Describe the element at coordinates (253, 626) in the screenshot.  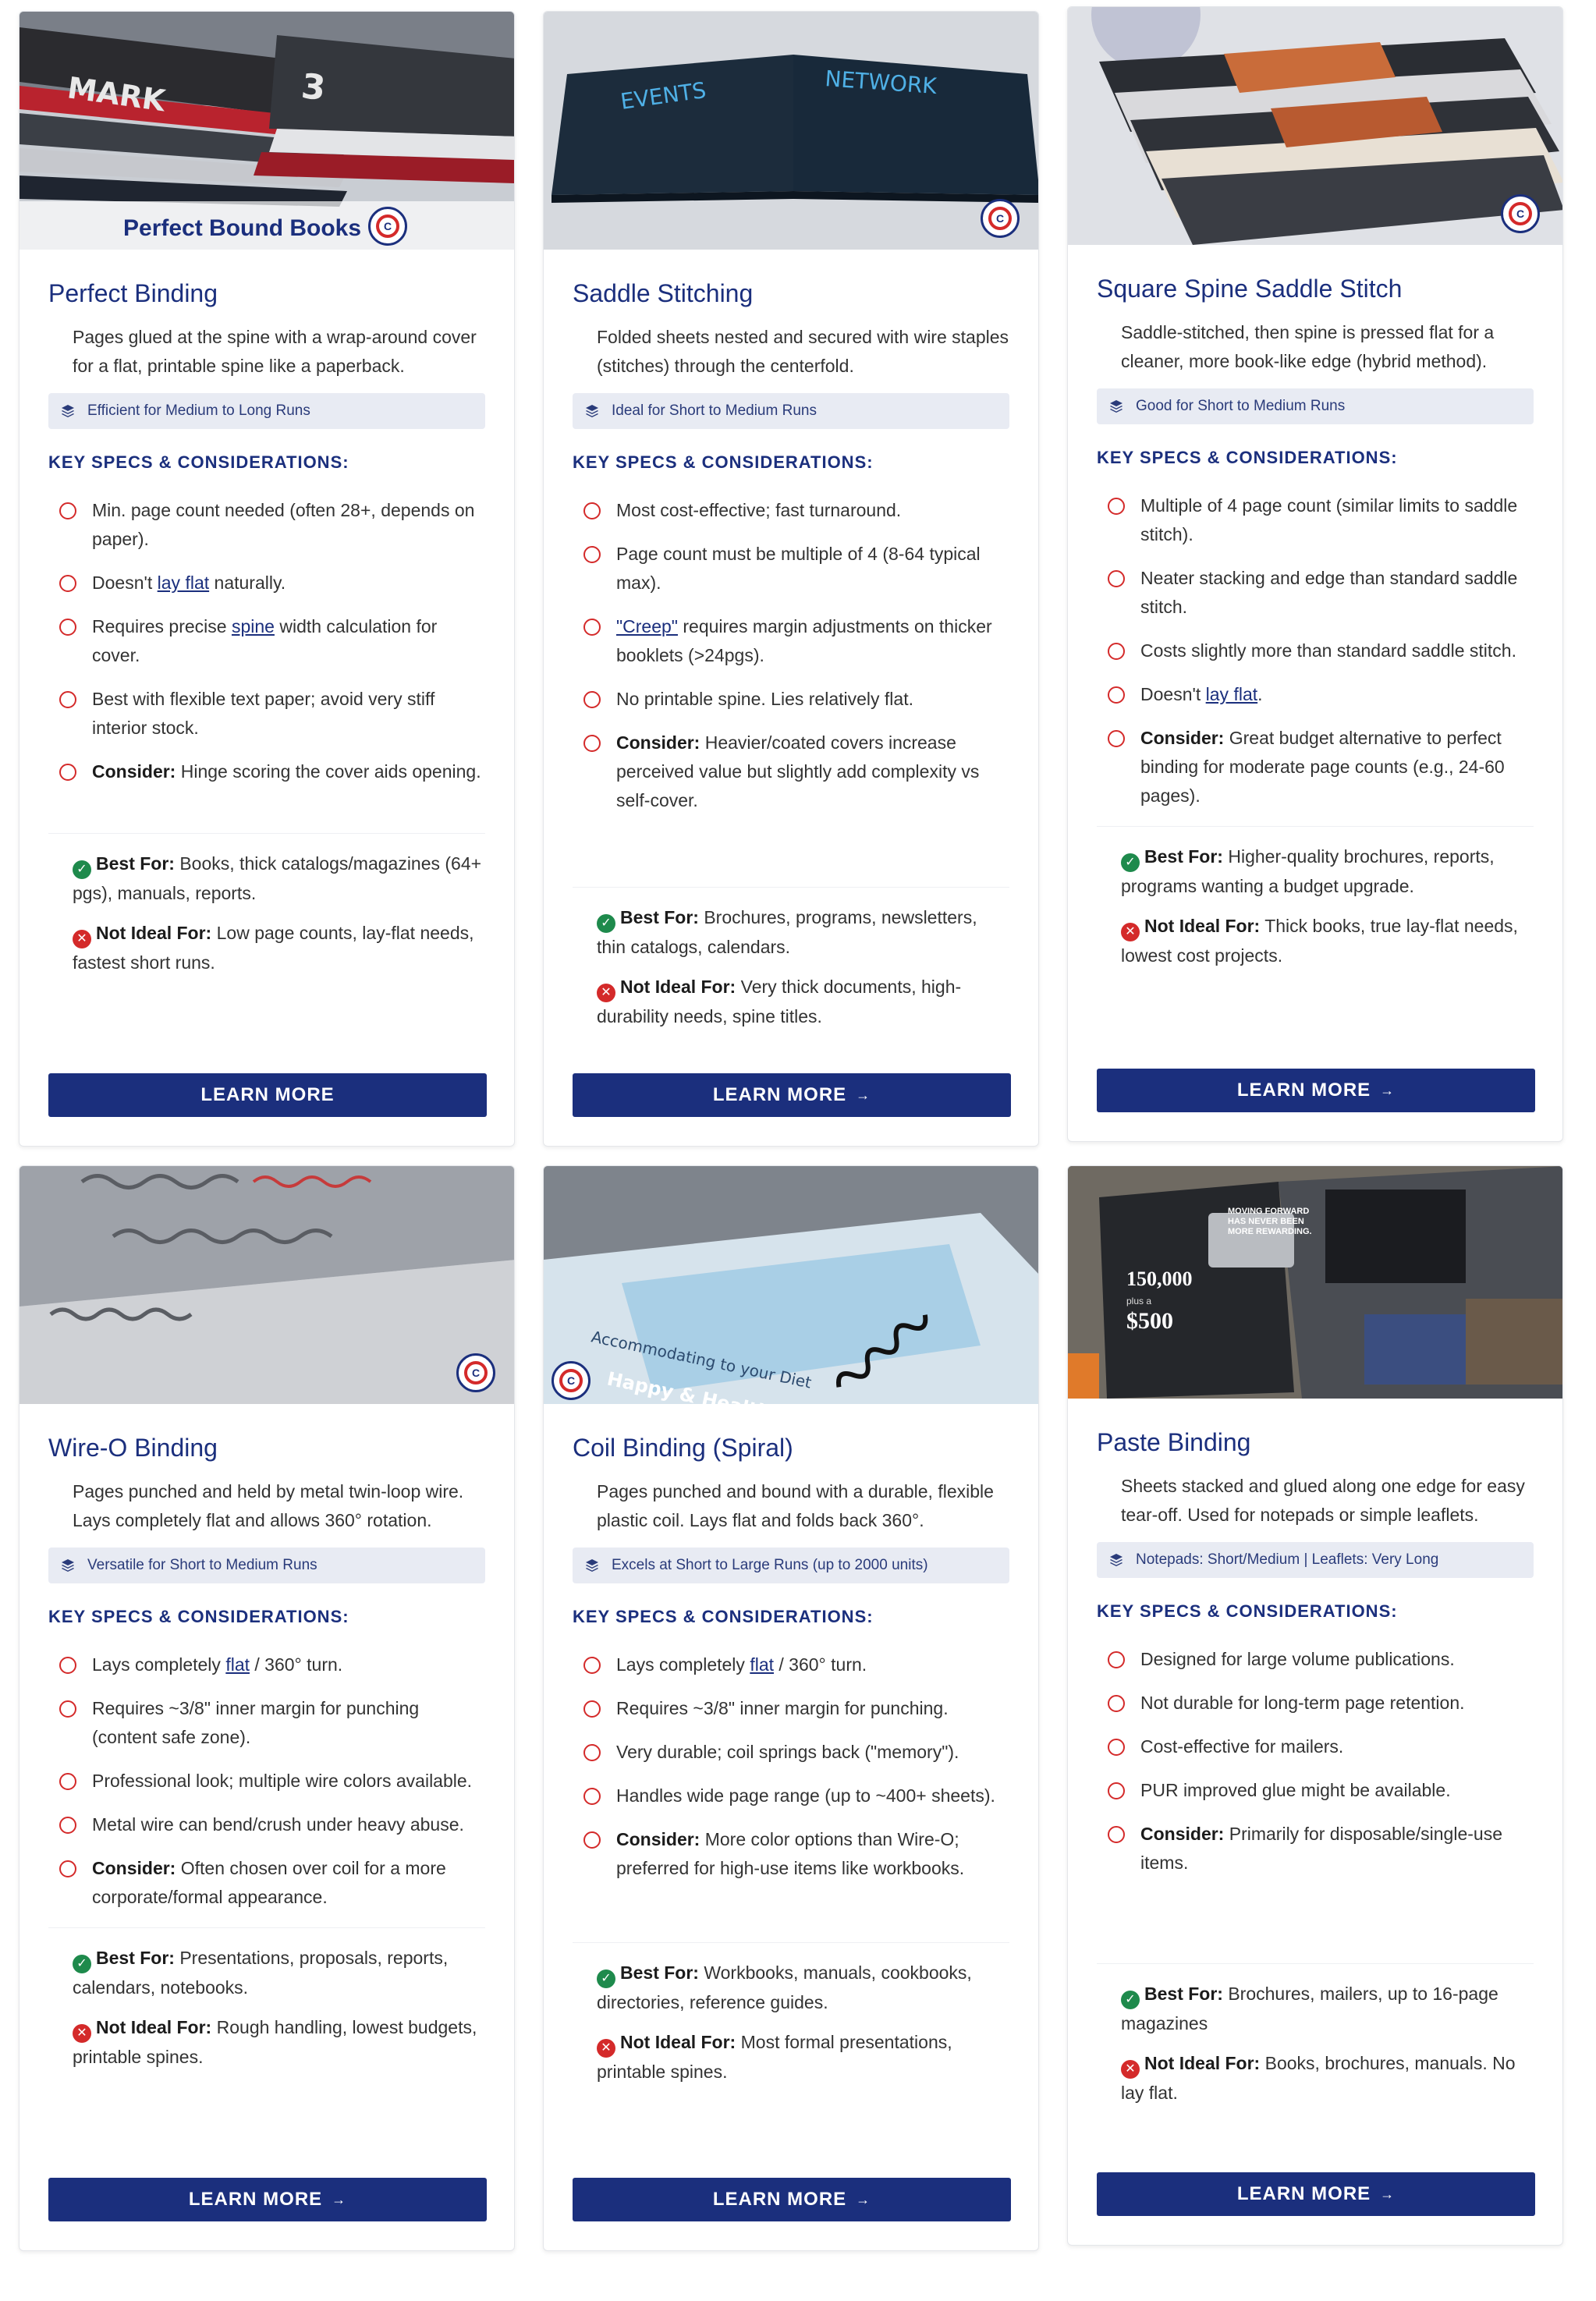
I see `spine-link: spine` at that location.